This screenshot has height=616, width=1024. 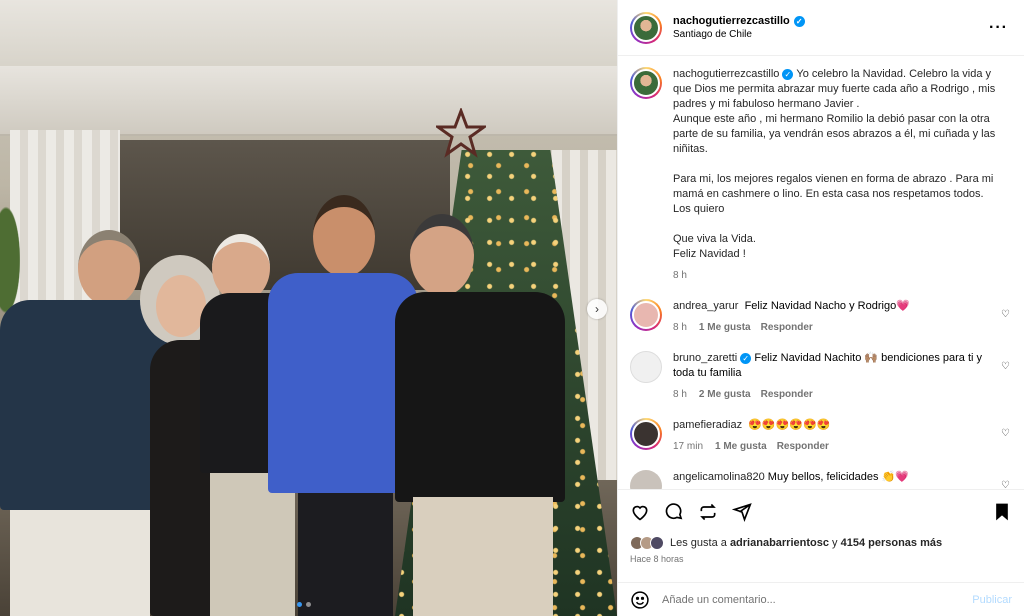 I want to click on likes-user: adrianabarrientosc, so click(x=779, y=543).